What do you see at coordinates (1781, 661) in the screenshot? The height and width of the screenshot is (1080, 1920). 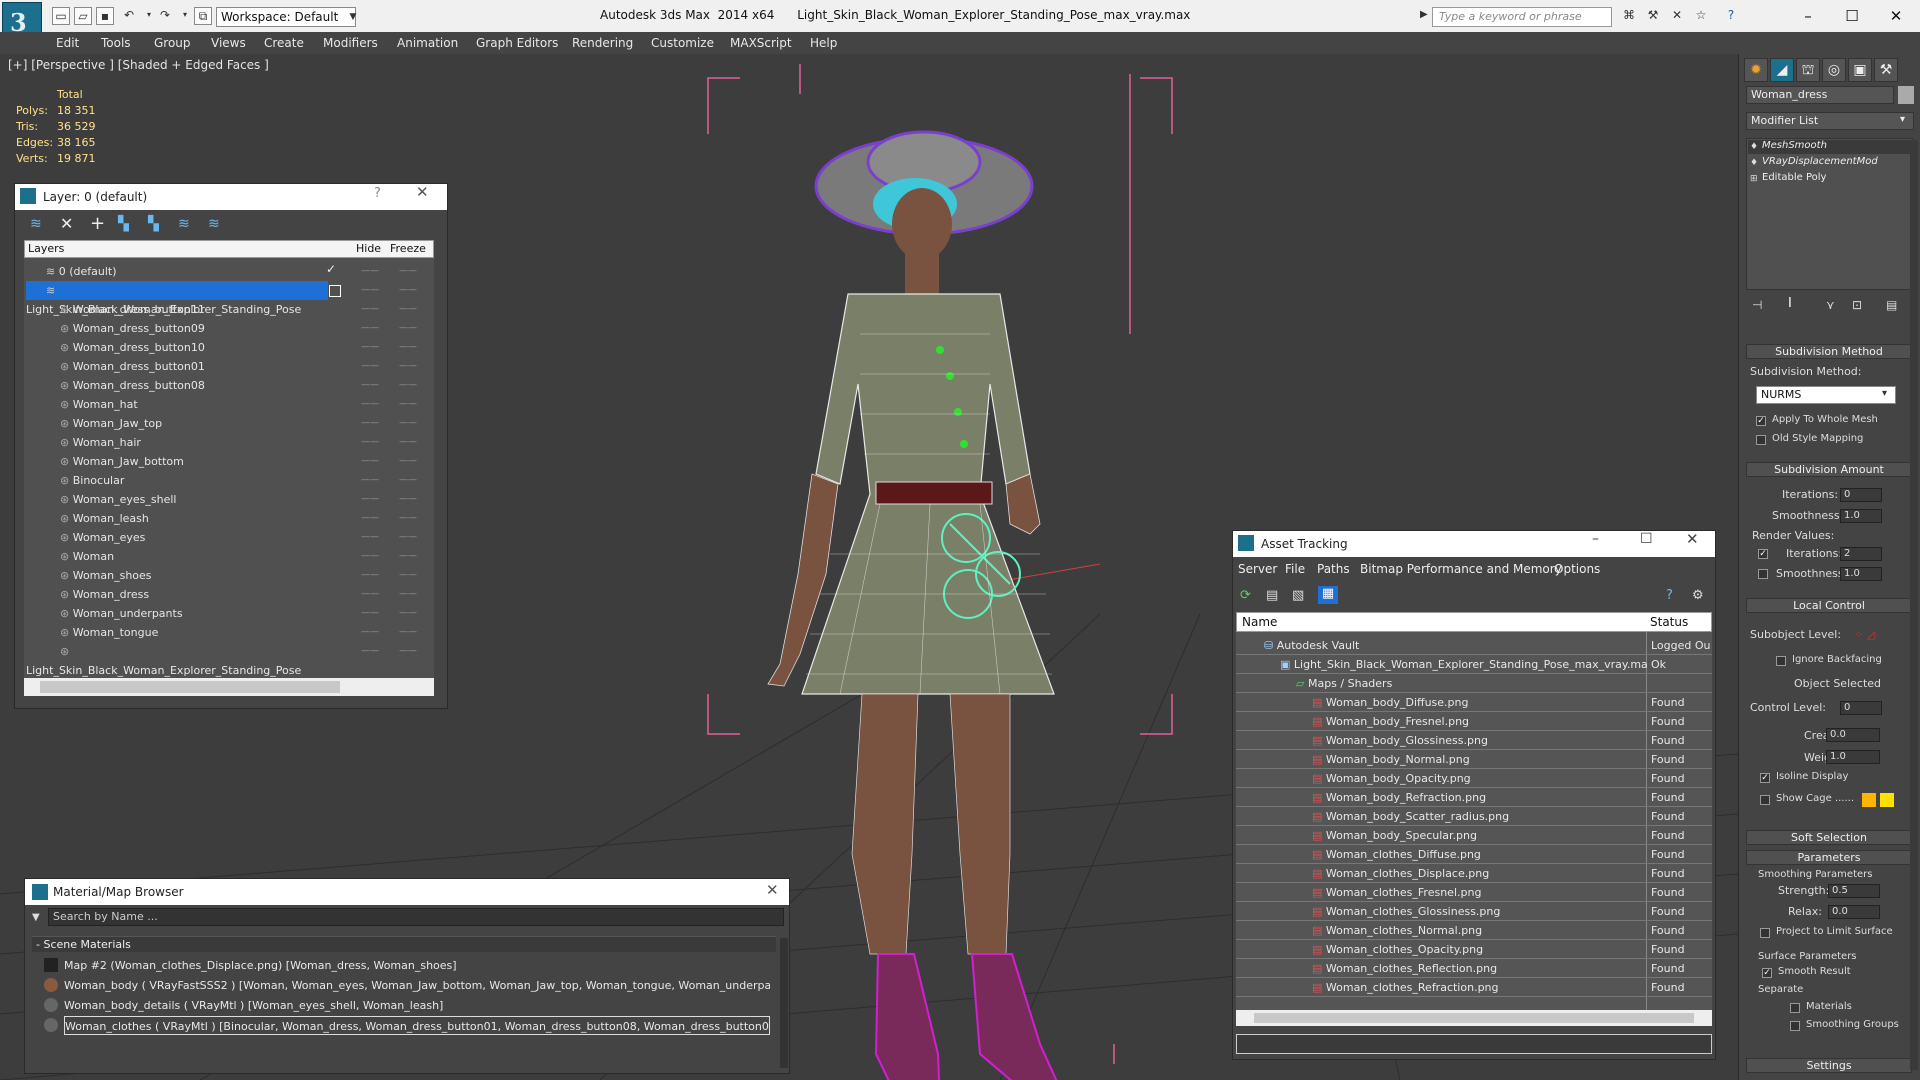 I see `ignore-backfacing-checkbox` at bounding box center [1781, 661].